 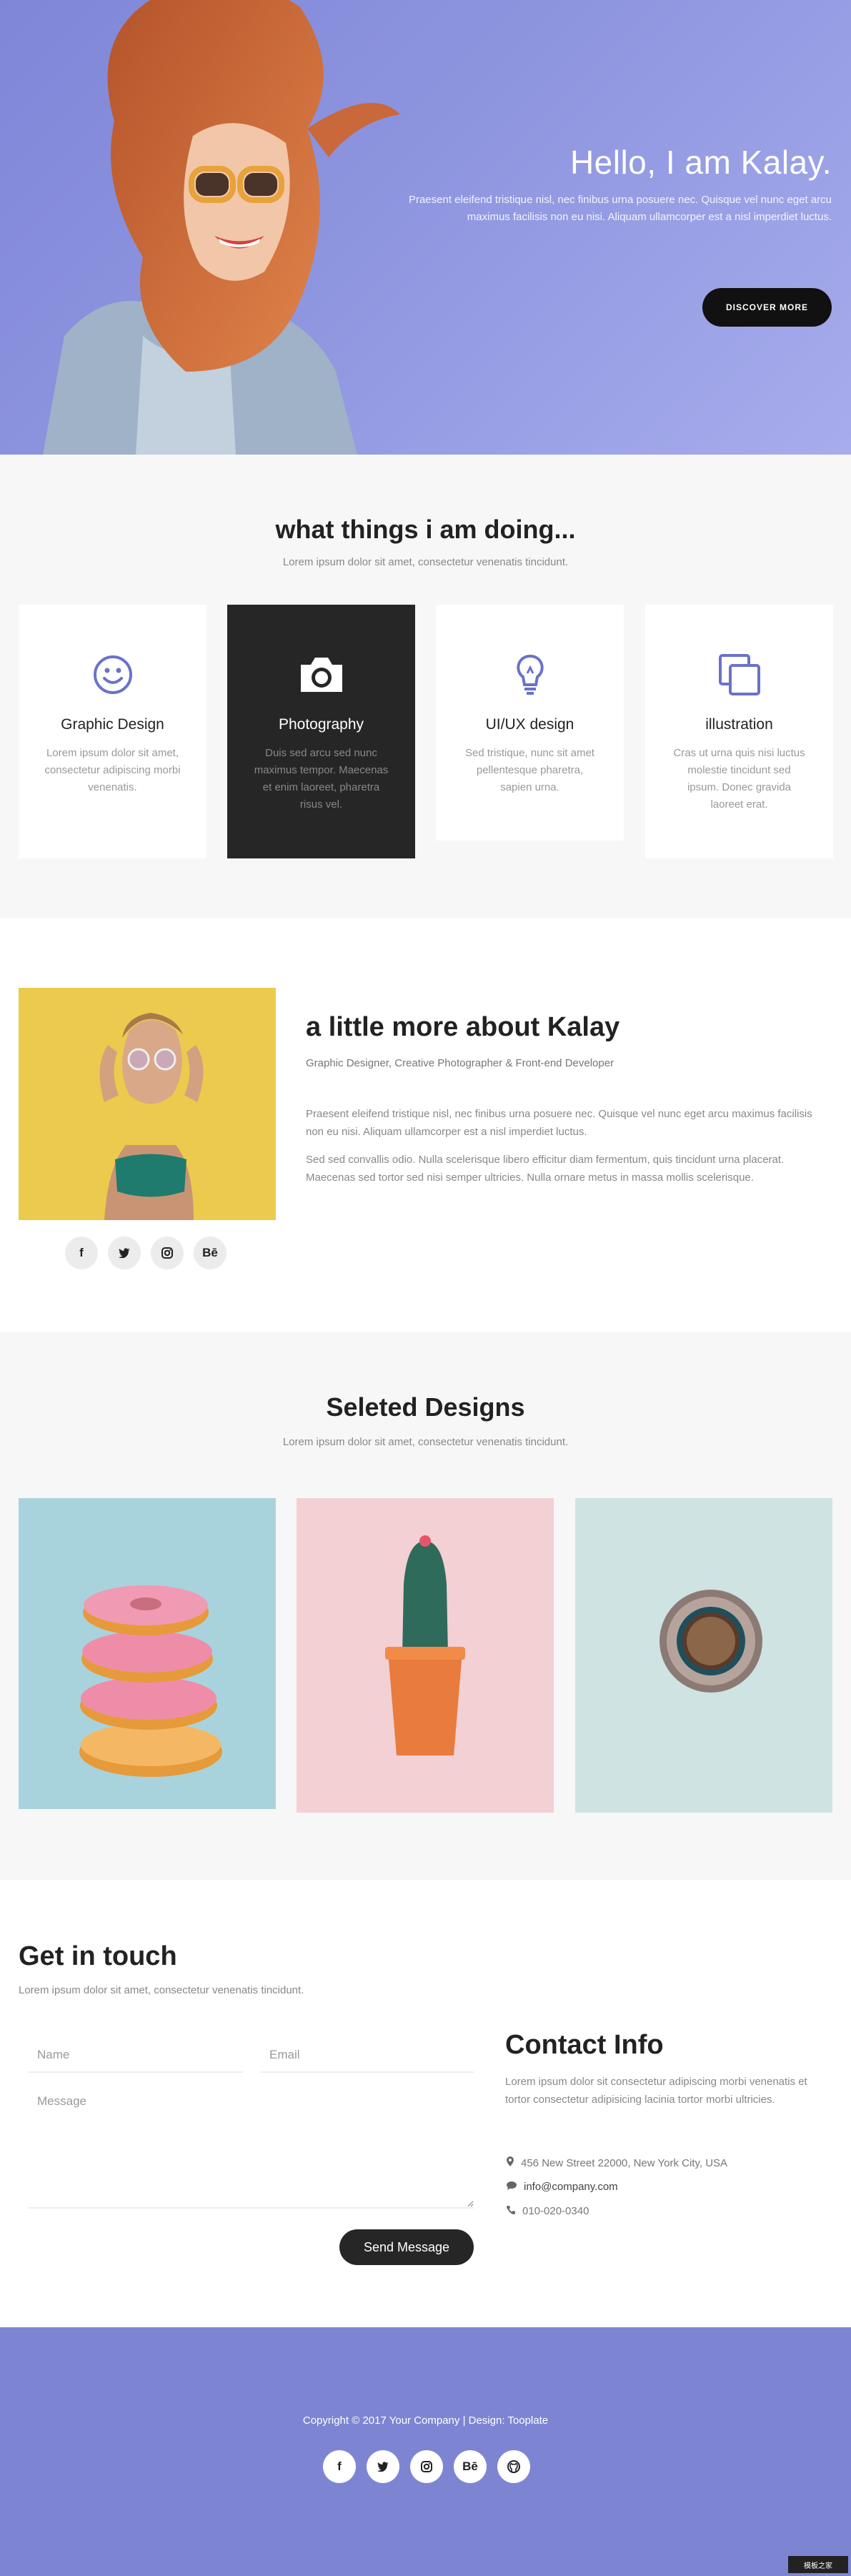 I want to click on about-title: a little more about Kalay, so click(x=463, y=1027).